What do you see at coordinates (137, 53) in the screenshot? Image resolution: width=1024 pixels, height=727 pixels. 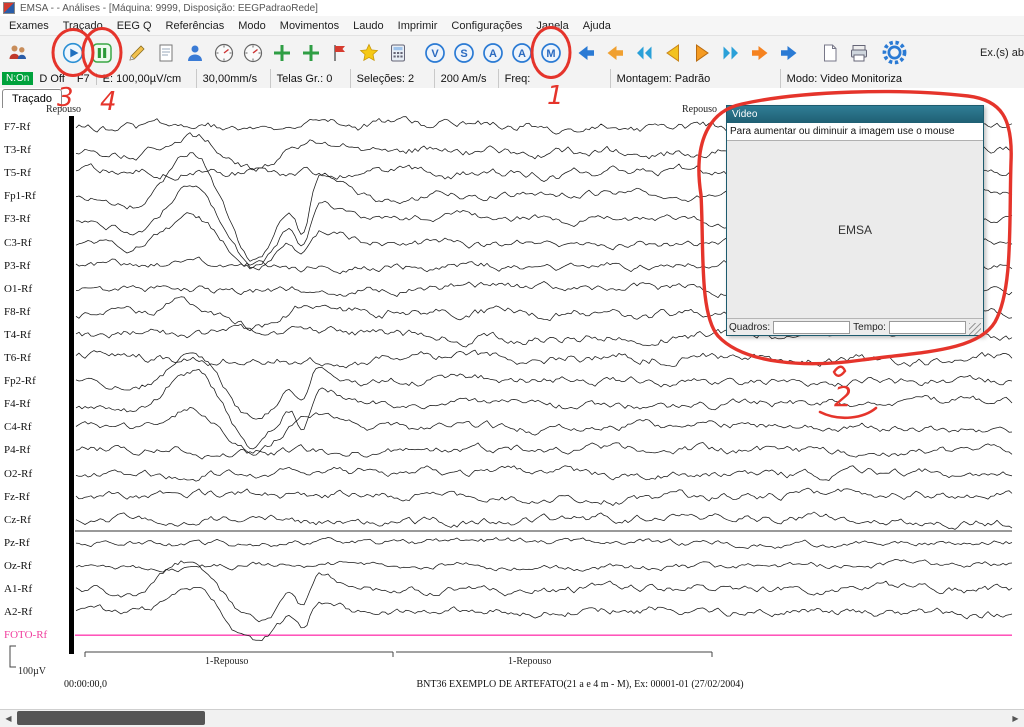 I see `edit-pencil-icon` at bounding box center [137, 53].